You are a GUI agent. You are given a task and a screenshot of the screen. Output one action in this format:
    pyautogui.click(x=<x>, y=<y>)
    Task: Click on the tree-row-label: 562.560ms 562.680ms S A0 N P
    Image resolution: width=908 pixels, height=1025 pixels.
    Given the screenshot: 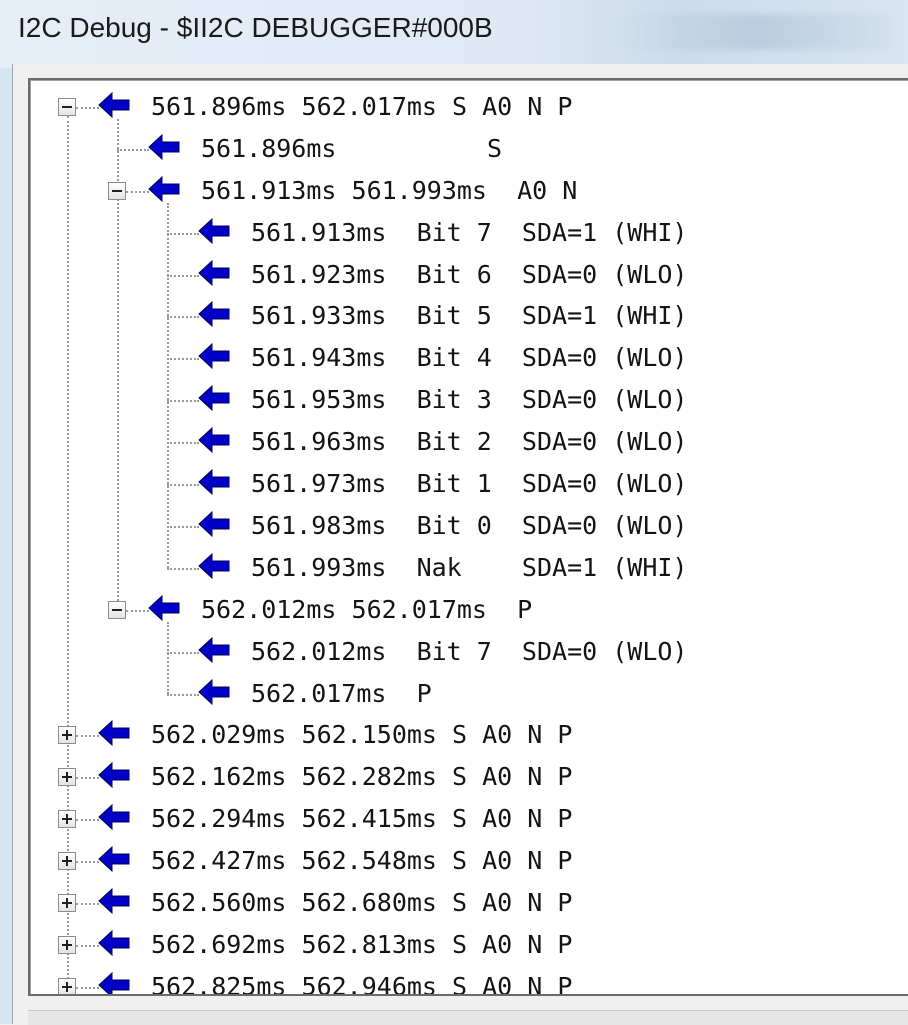 What is the action you would take?
    pyautogui.click(x=362, y=903)
    